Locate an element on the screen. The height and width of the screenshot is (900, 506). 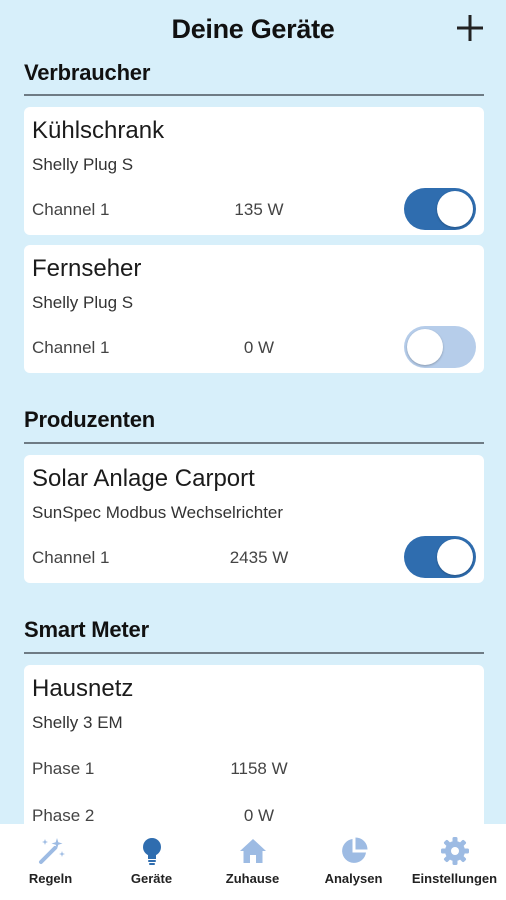
home-icon is located at coordinates (253, 851).